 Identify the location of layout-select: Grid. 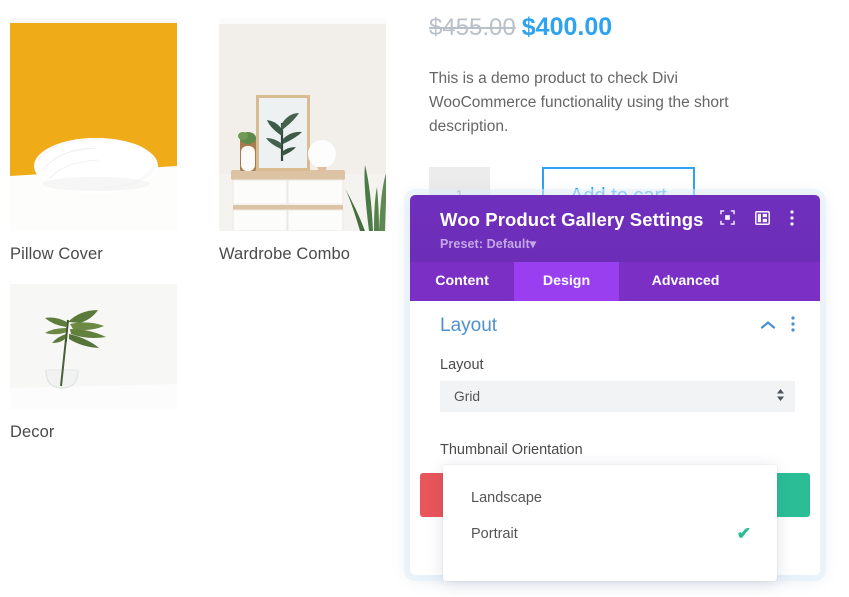
(617, 396).